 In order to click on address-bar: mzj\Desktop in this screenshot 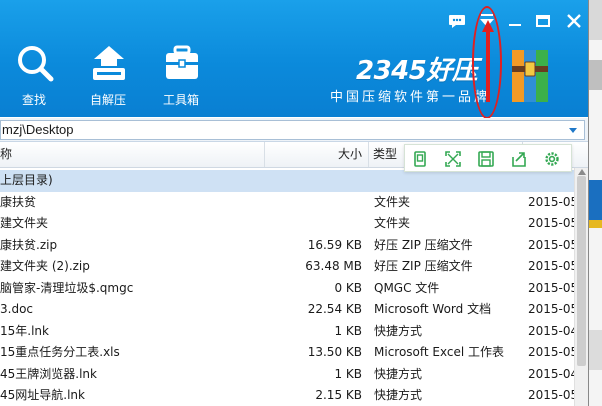, I will do `click(294, 130)`.